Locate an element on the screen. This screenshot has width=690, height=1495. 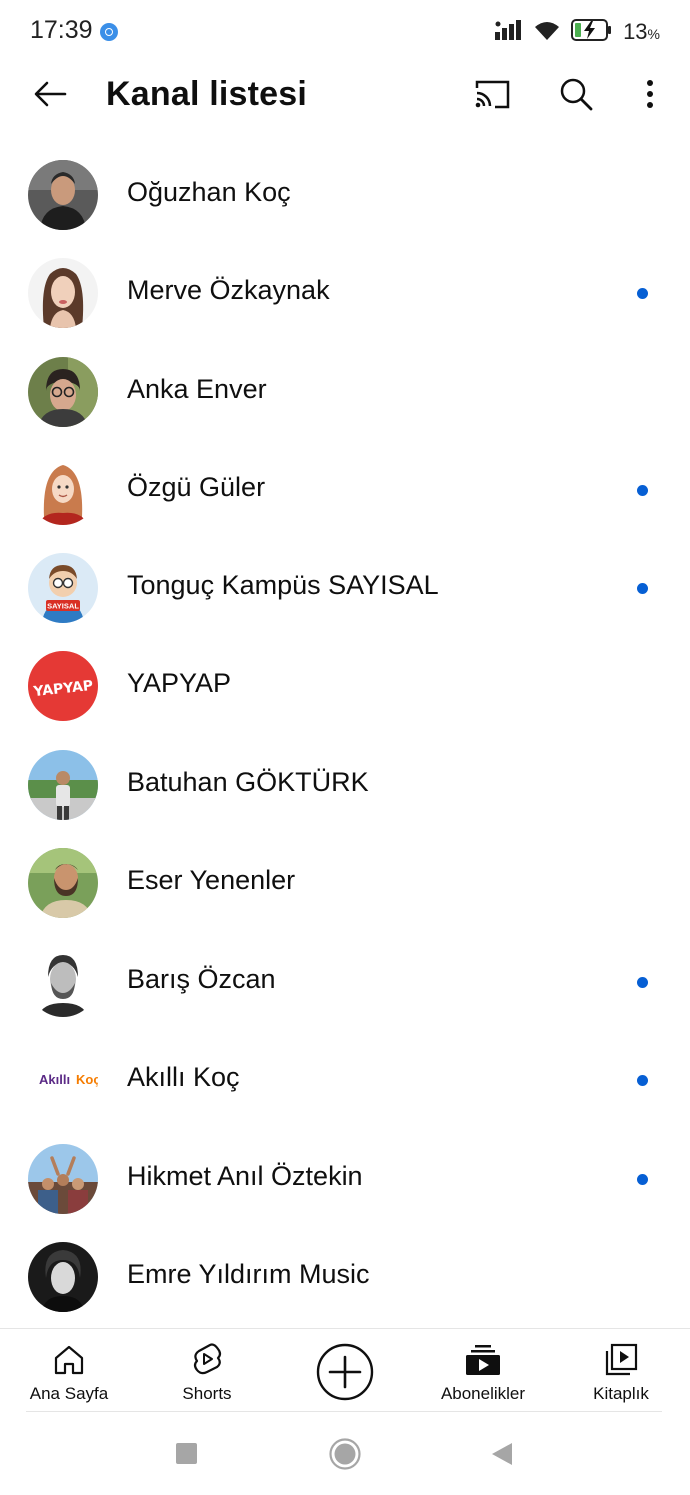
recent-apps-icon is located at coordinates (186, 1453).